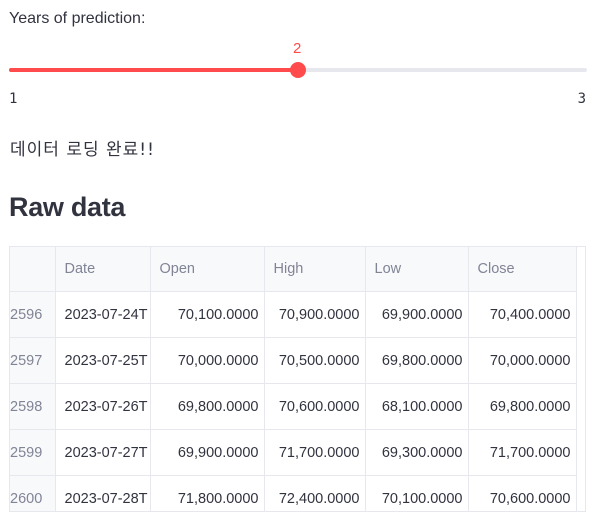 The height and width of the screenshot is (520, 598). Describe the element at coordinates (13, 99) in the screenshot. I see `slider-min-label: 1` at that location.